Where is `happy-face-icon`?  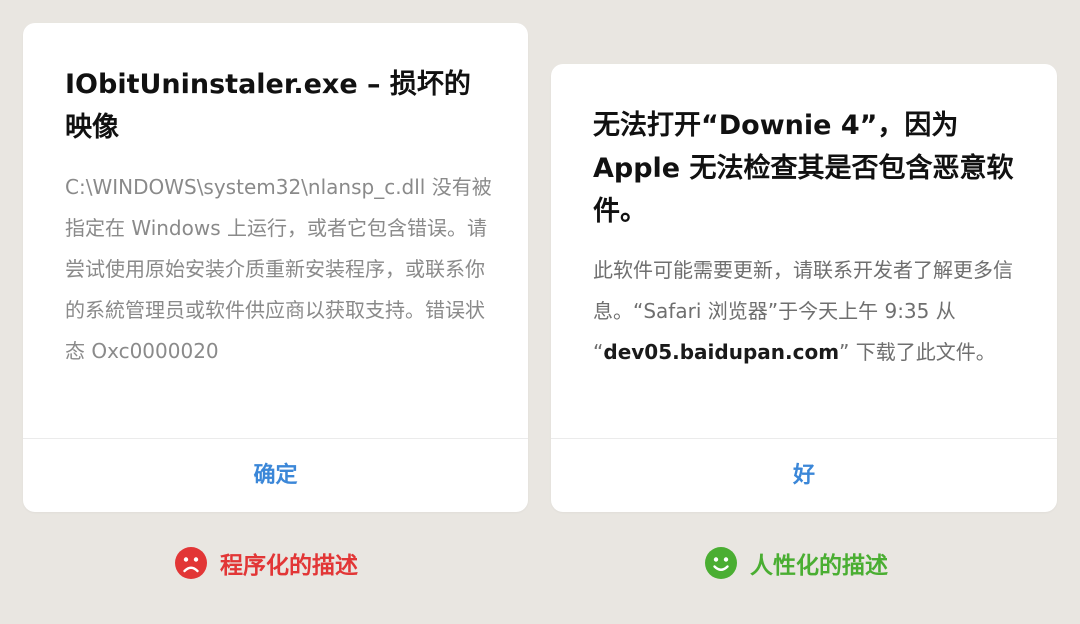 happy-face-icon is located at coordinates (721, 563).